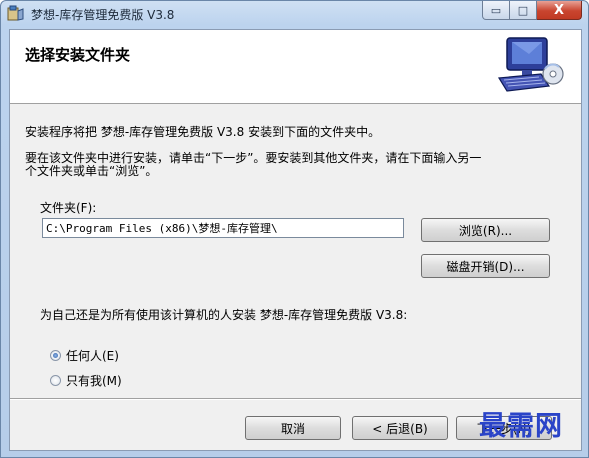  What do you see at coordinates (15, 13) in the screenshot?
I see `installer-app-icon` at bounding box center [15, 13].